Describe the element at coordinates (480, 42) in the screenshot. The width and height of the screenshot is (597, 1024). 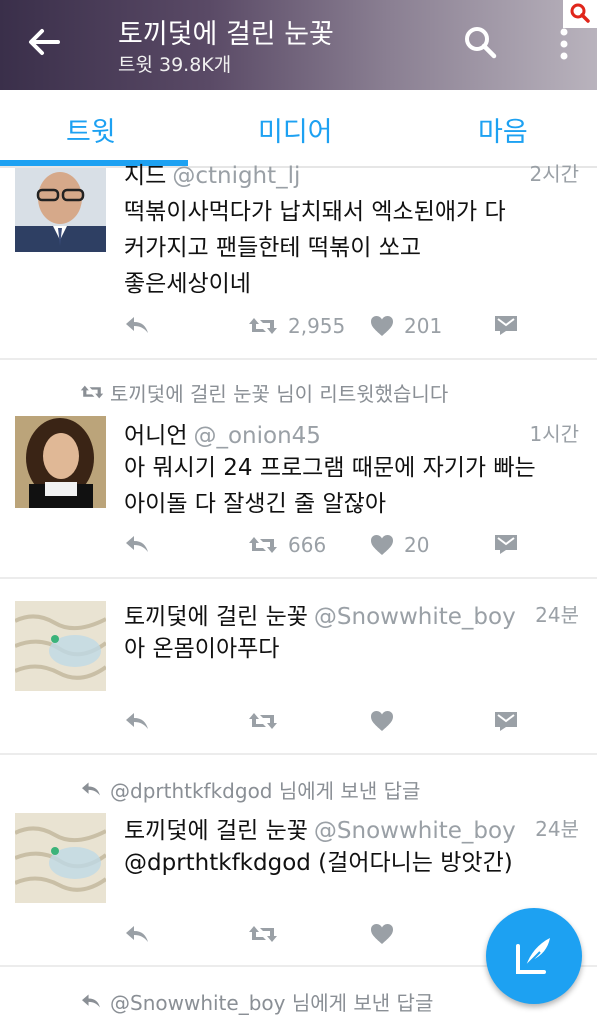
I see `search-icon` at that location.